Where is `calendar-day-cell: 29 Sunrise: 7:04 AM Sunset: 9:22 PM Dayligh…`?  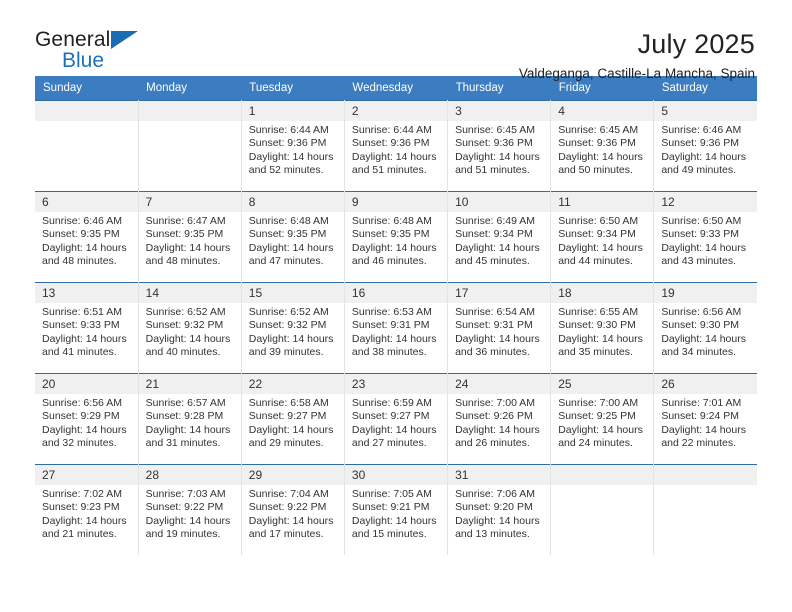 calendar-day-cell: 29 Sunrise: 7:04 AM Sunset: 9:22 PM Dayligh… is located at coordinates (292, 509).